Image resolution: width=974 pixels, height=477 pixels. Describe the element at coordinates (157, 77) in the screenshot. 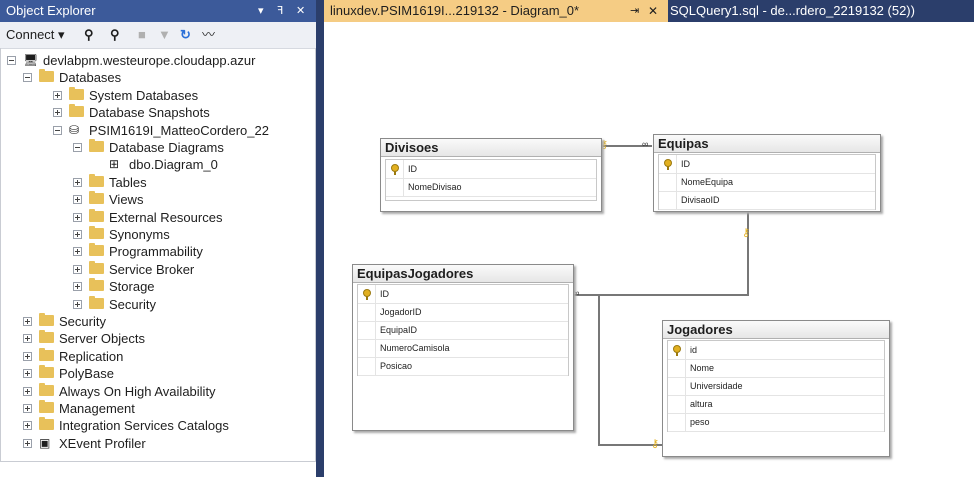

I see `tree-node: Databases` at that location.